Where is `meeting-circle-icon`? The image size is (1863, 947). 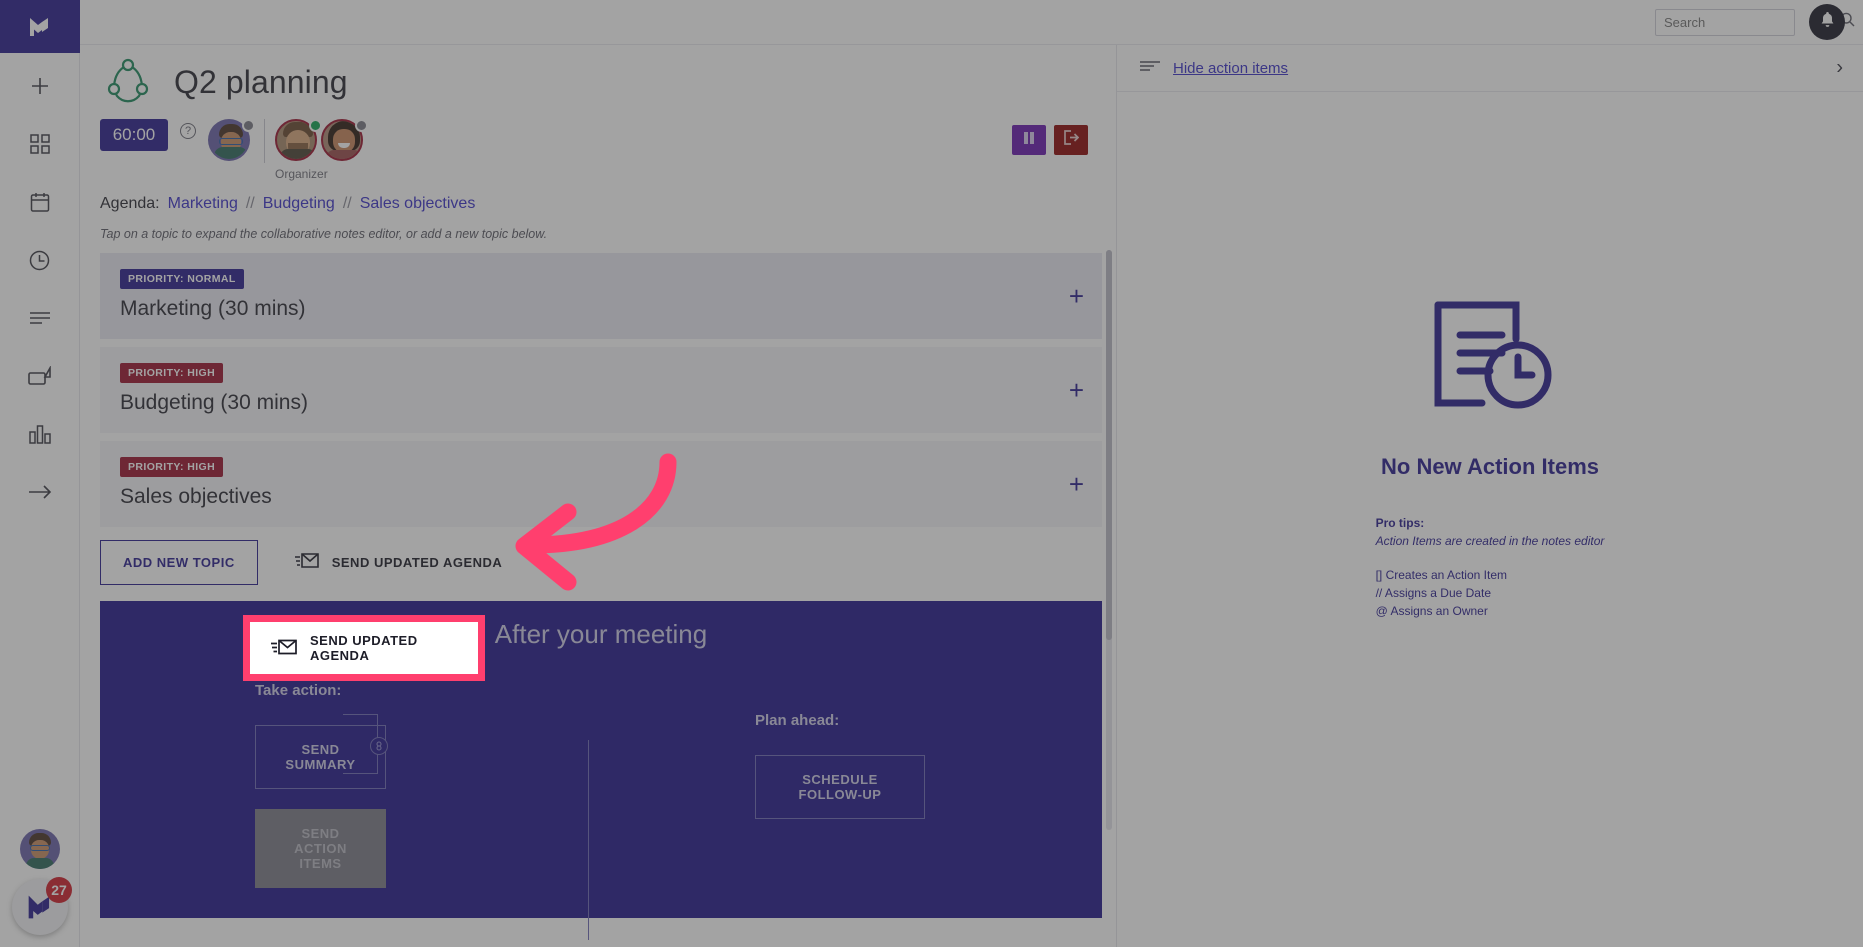 meeting-circle-icon is located at coordinates (128, 82).